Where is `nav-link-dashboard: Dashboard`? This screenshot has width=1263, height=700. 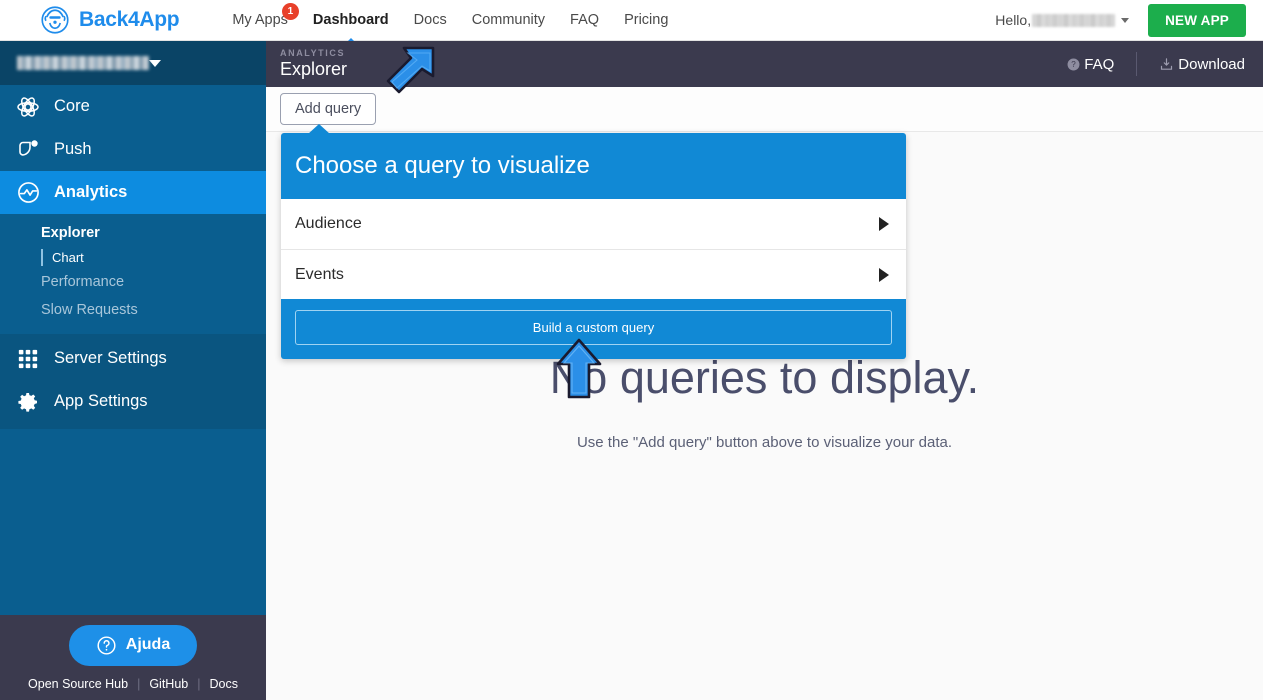 nav-link-dashboard: Dashboard is located at coordinates (351, 20).